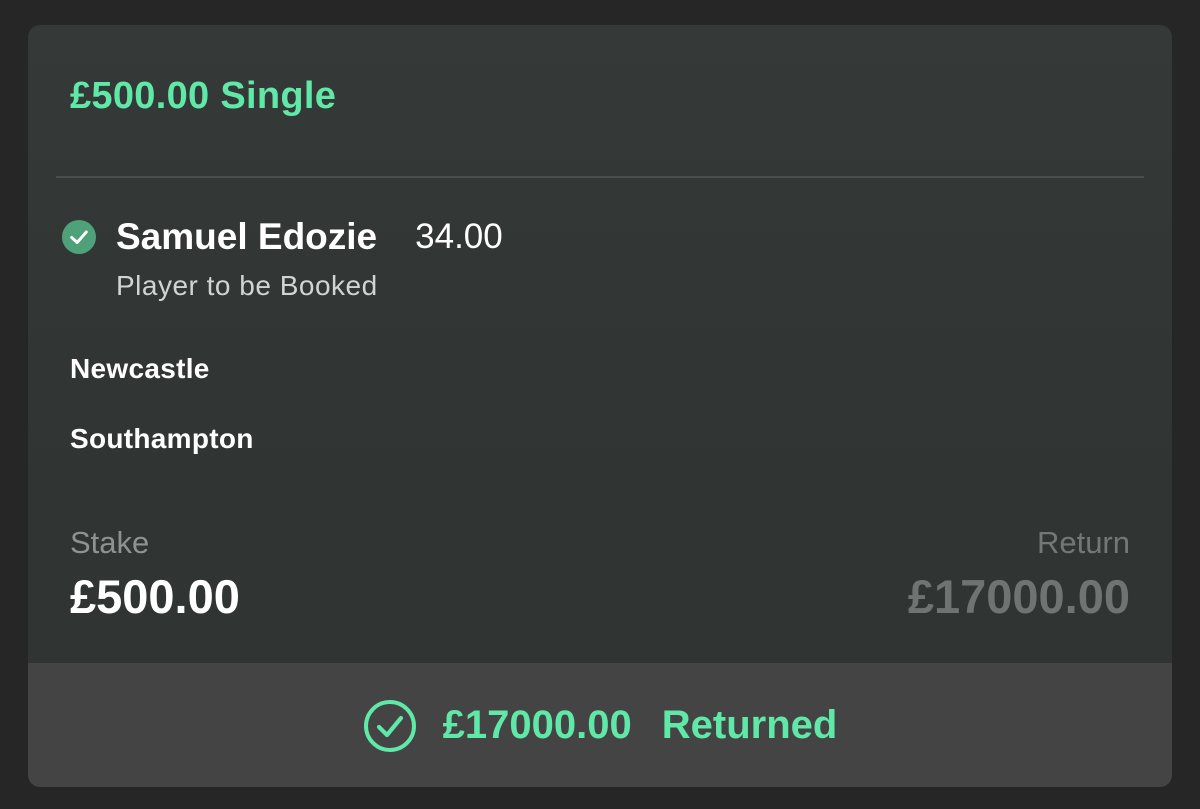 The image size is (1200, 809). What do you see at coordinates (110, 542) in the screenshot?
I see `stake-label: Stake` at bounding box center [110, 542].